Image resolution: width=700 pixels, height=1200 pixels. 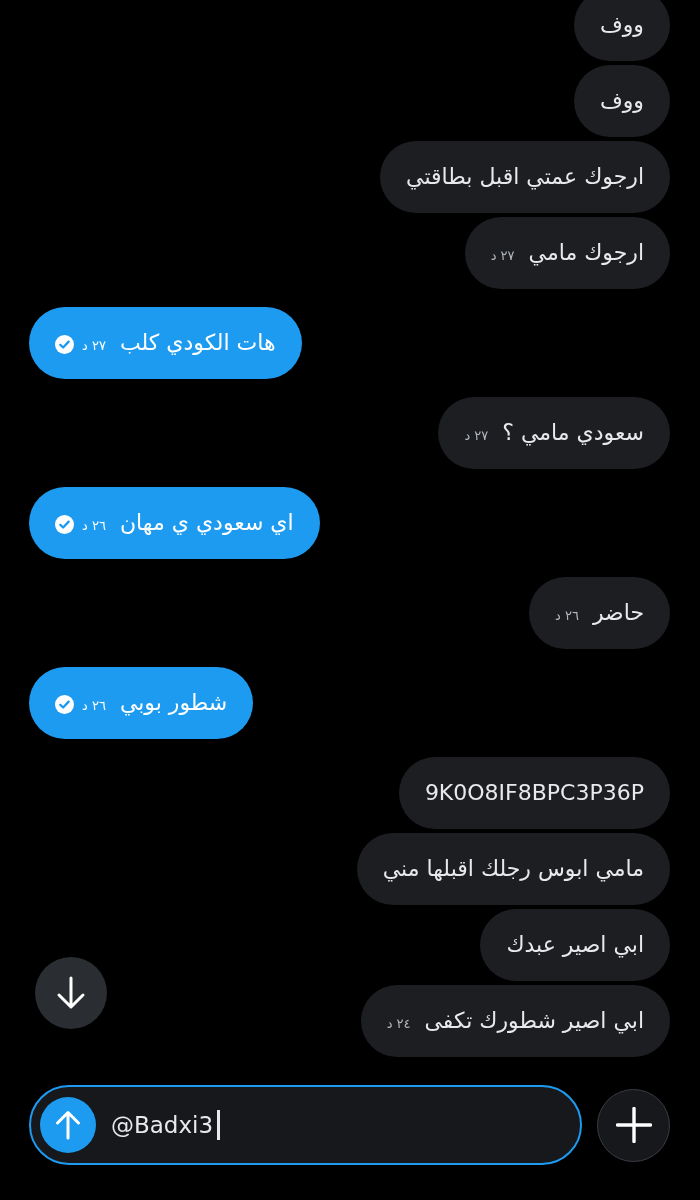 What do you see at coordinates (586, 253) in the screenshot?
I see `message-text: ارجوك مامي` at bounding box center [586, 253].